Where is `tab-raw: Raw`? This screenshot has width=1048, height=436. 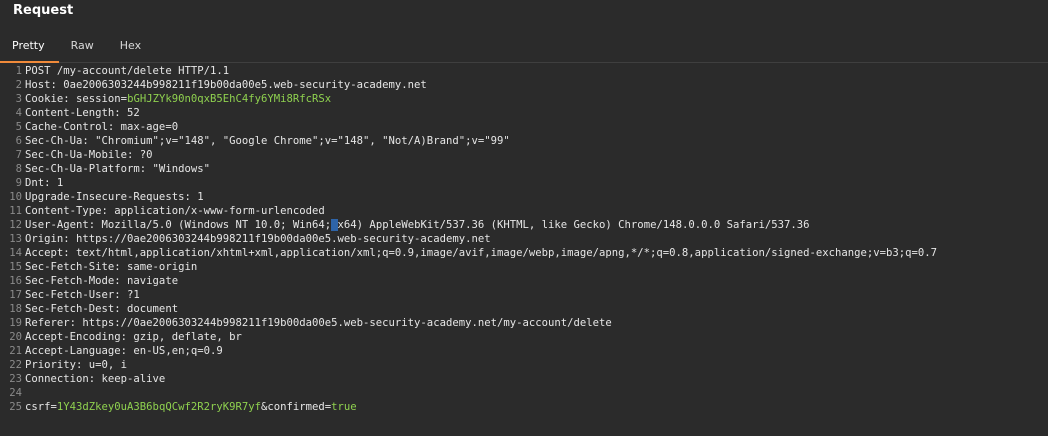 tab-raw: Raw is located at coordinates (82, 50).